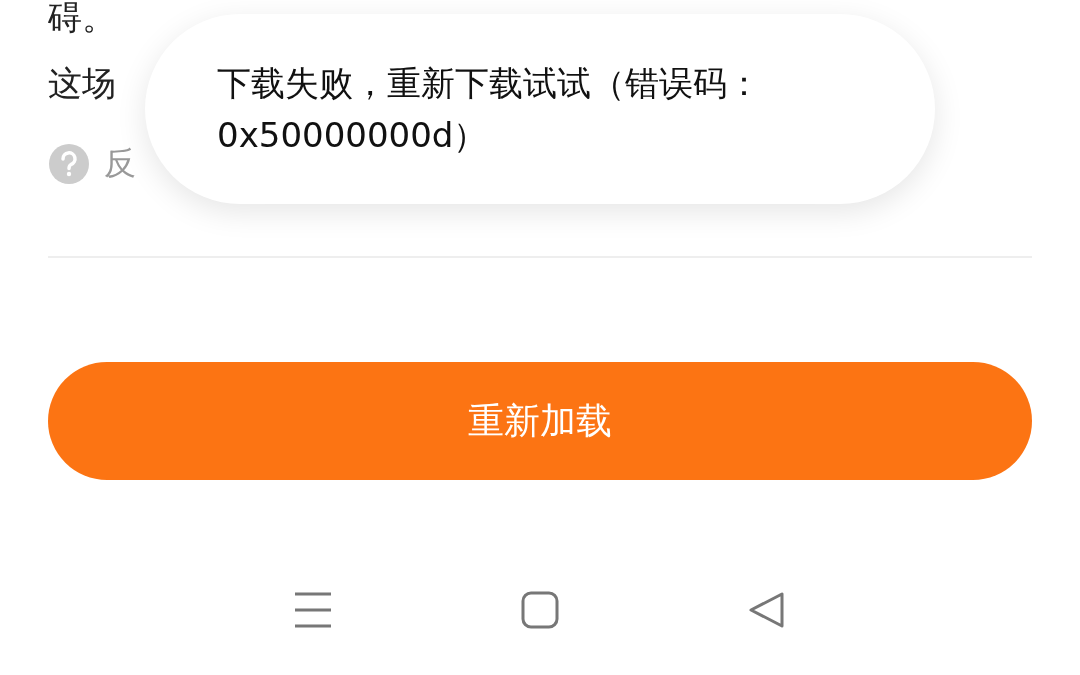 The height and width of the screenshot is (675, 1080). I want to click on text-line: 碍。, so click(82, 19).